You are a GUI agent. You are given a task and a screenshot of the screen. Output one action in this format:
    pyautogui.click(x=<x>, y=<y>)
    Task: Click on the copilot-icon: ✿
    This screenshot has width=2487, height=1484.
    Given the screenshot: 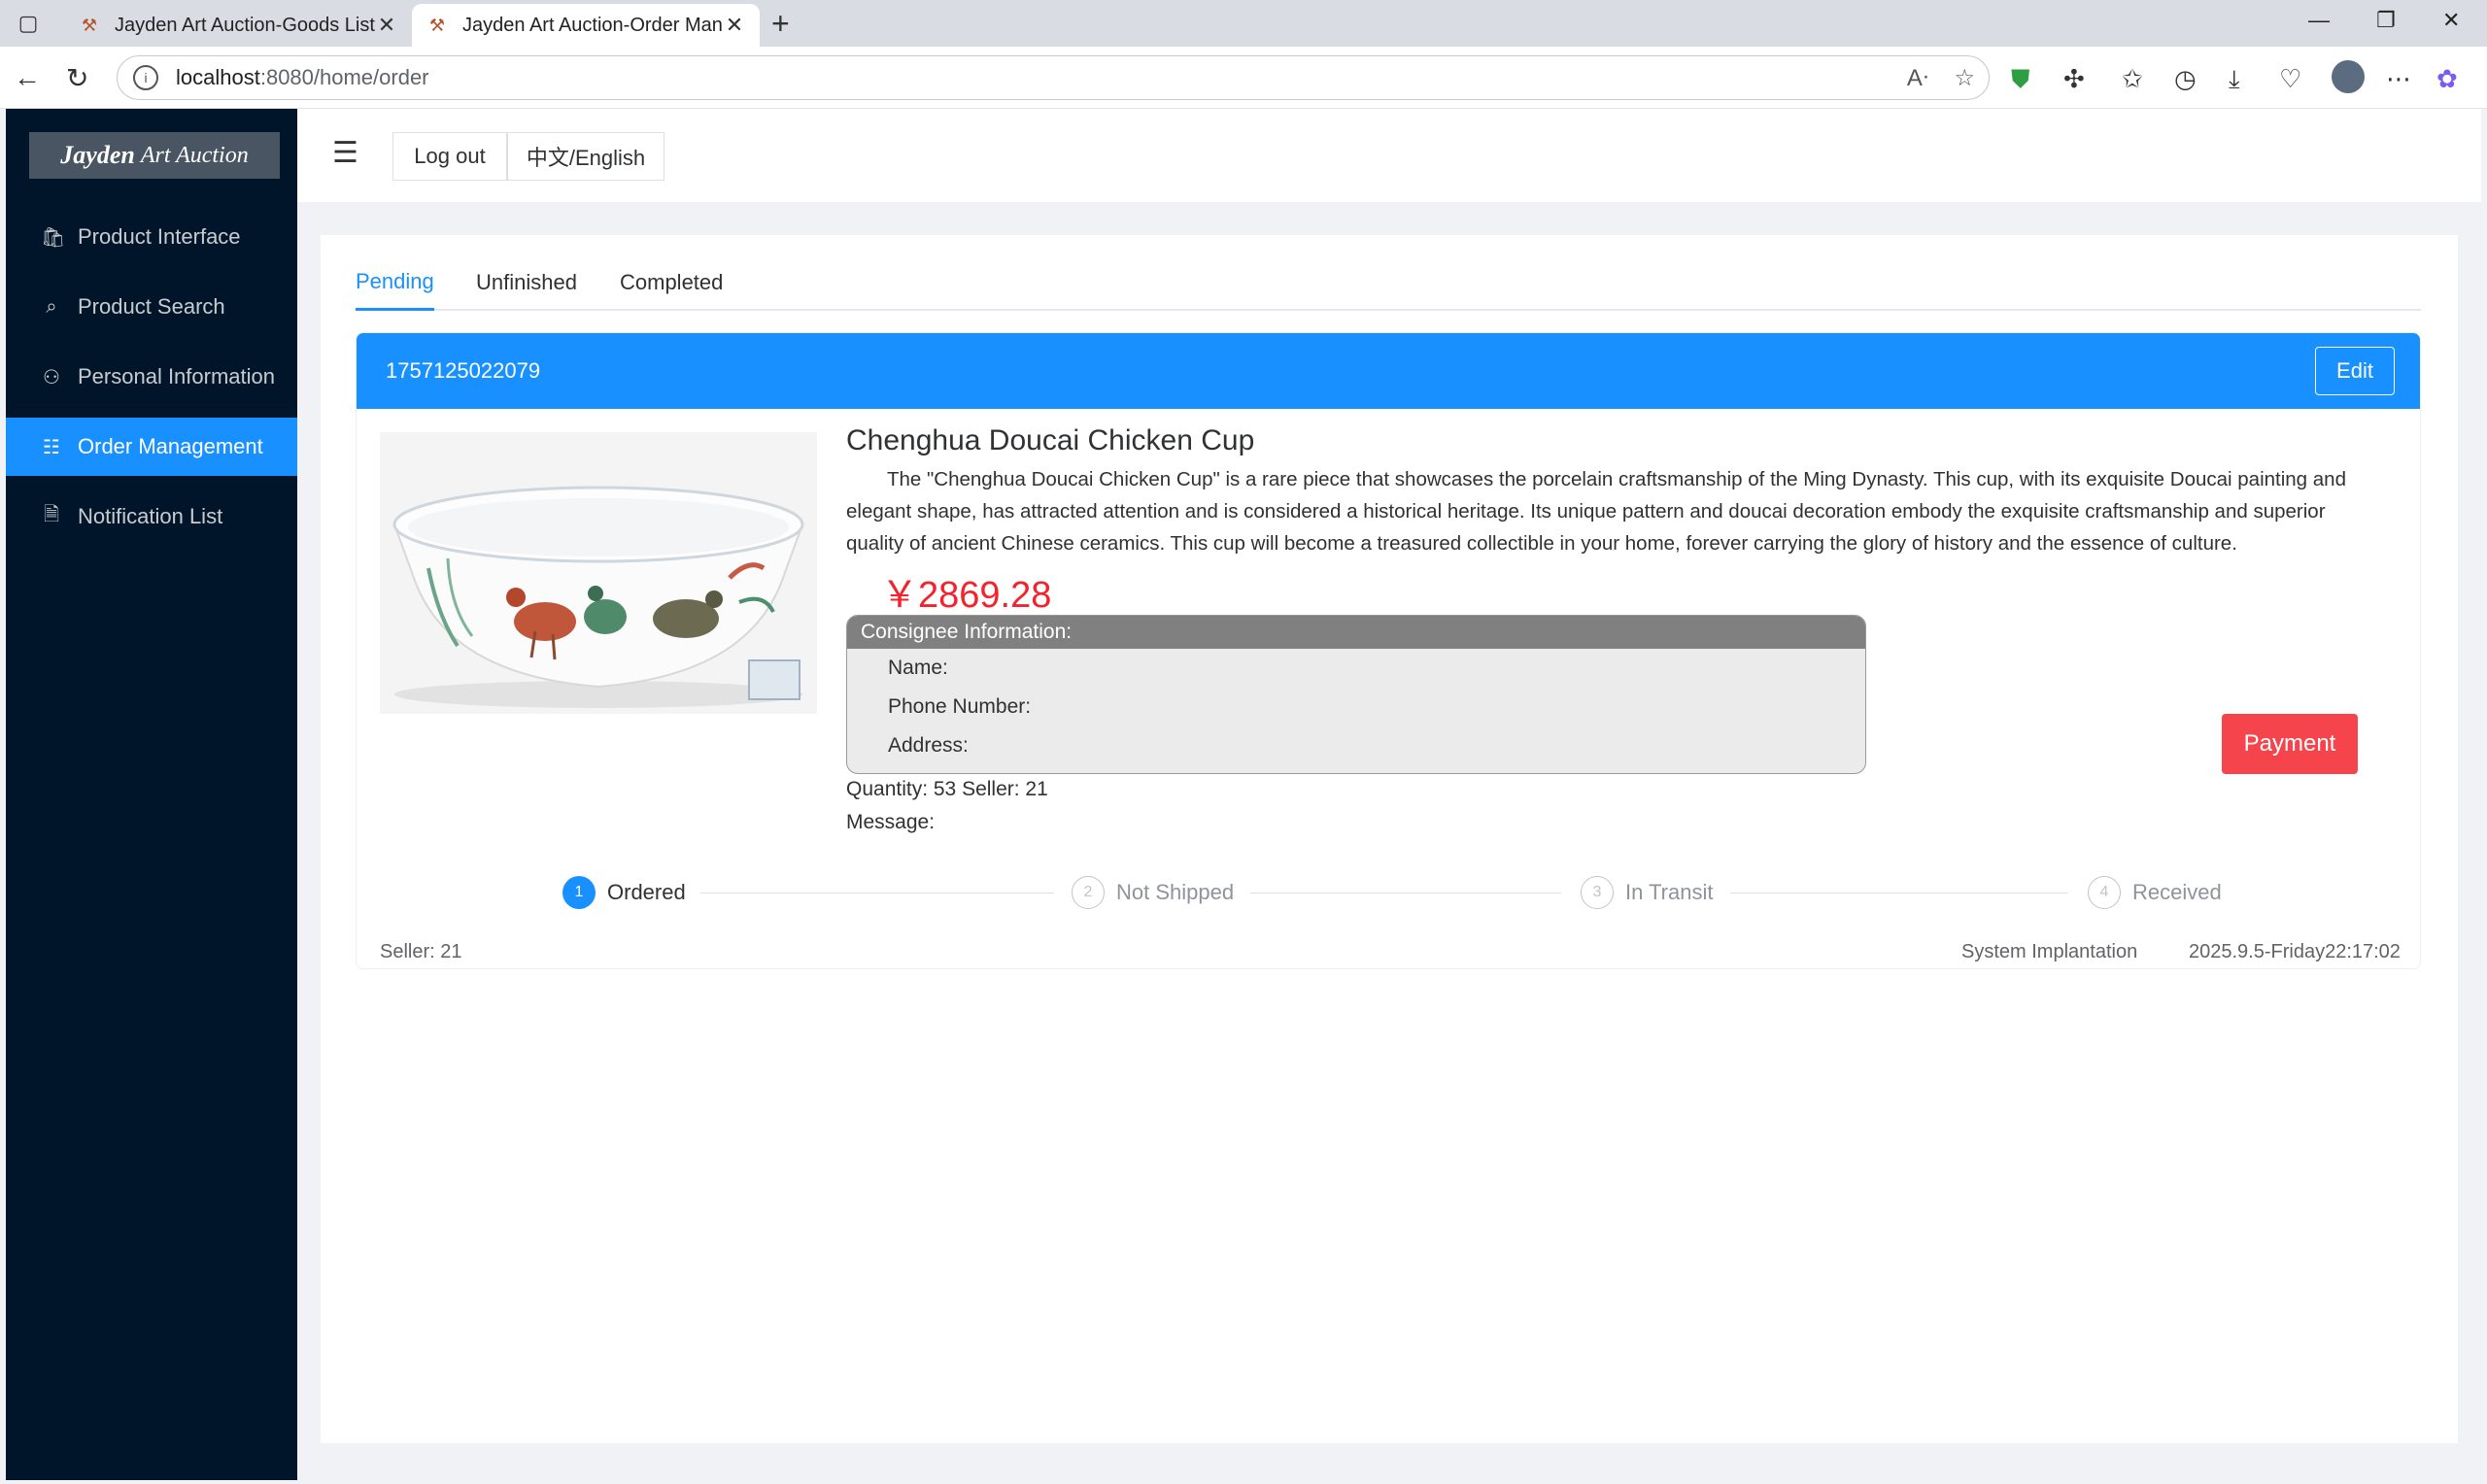 What is the action you would take?
    pyautogui.click(x=2447, y=79)
    